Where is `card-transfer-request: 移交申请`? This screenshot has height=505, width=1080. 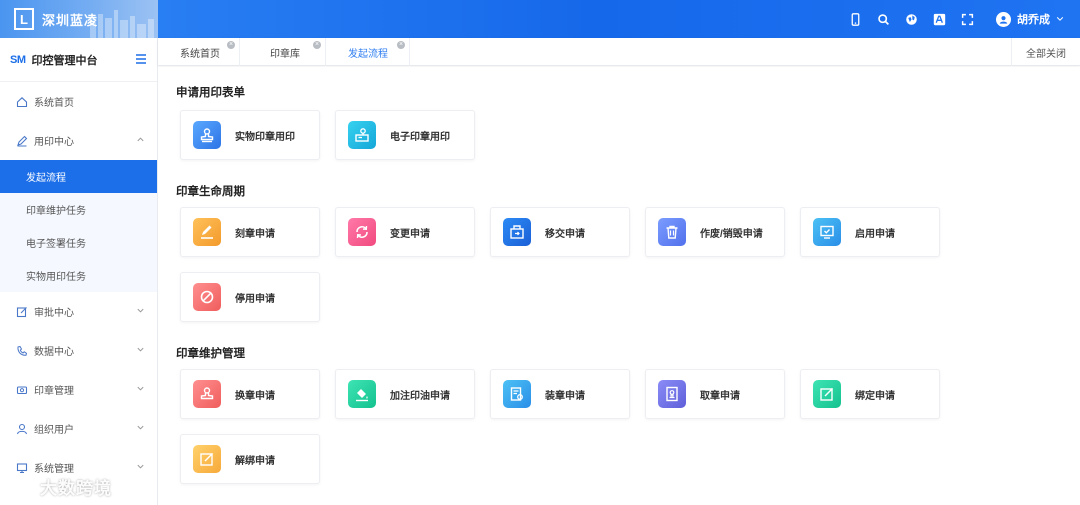 card-transfer-request: 移交申请 is located at coordinates (560, 232).